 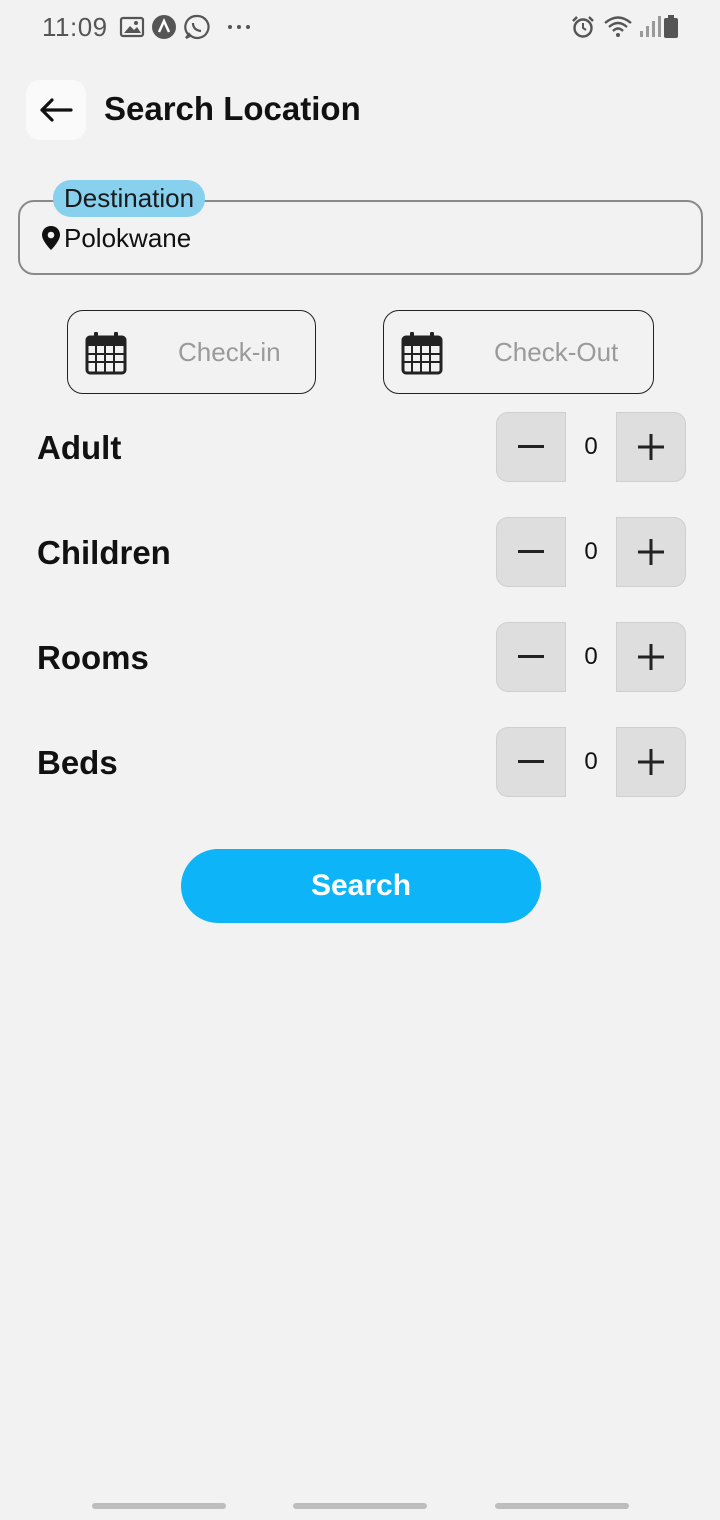 I want to click on status-time: 11:09, so click(x=75, y=27).